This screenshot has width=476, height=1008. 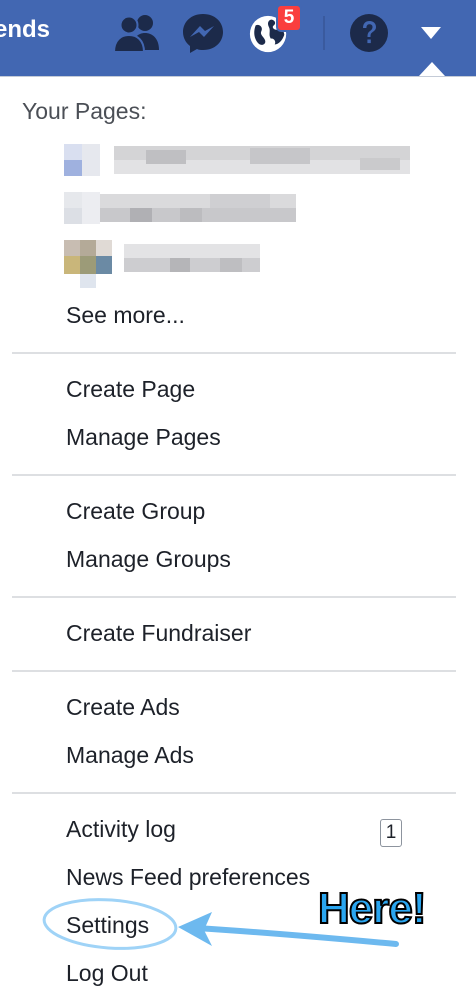 I want to click on create-page-item: Create Page, so click(x=130, y=389).